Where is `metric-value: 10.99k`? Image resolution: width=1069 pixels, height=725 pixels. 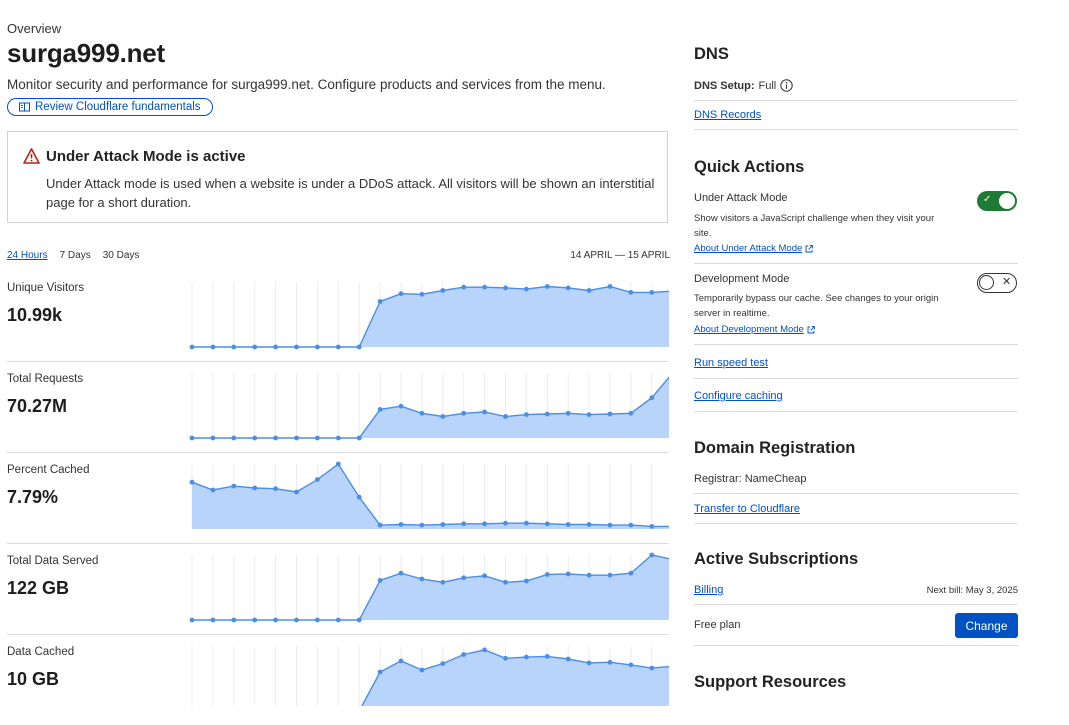
metric-value: 10.99k is located at coordinates (35, 315).